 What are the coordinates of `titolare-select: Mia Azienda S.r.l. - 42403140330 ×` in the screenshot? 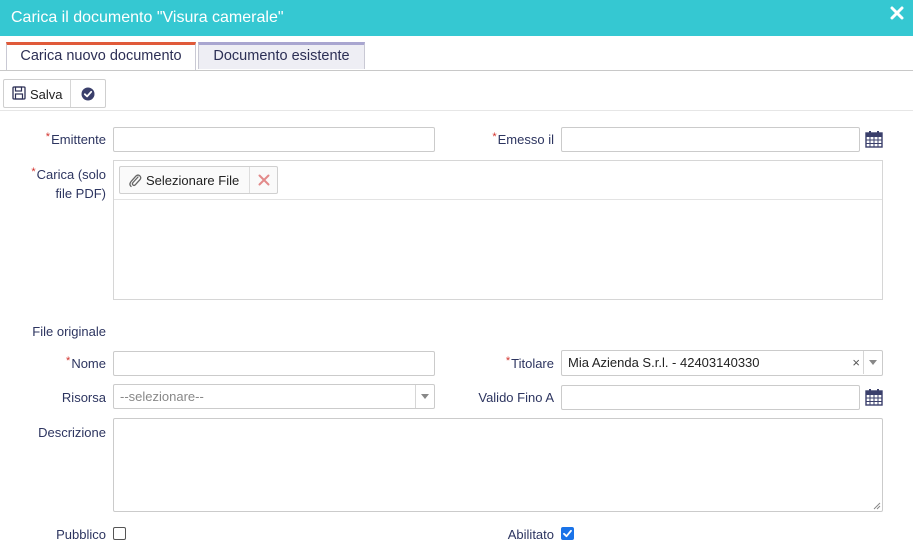 It's located at (722, 363).